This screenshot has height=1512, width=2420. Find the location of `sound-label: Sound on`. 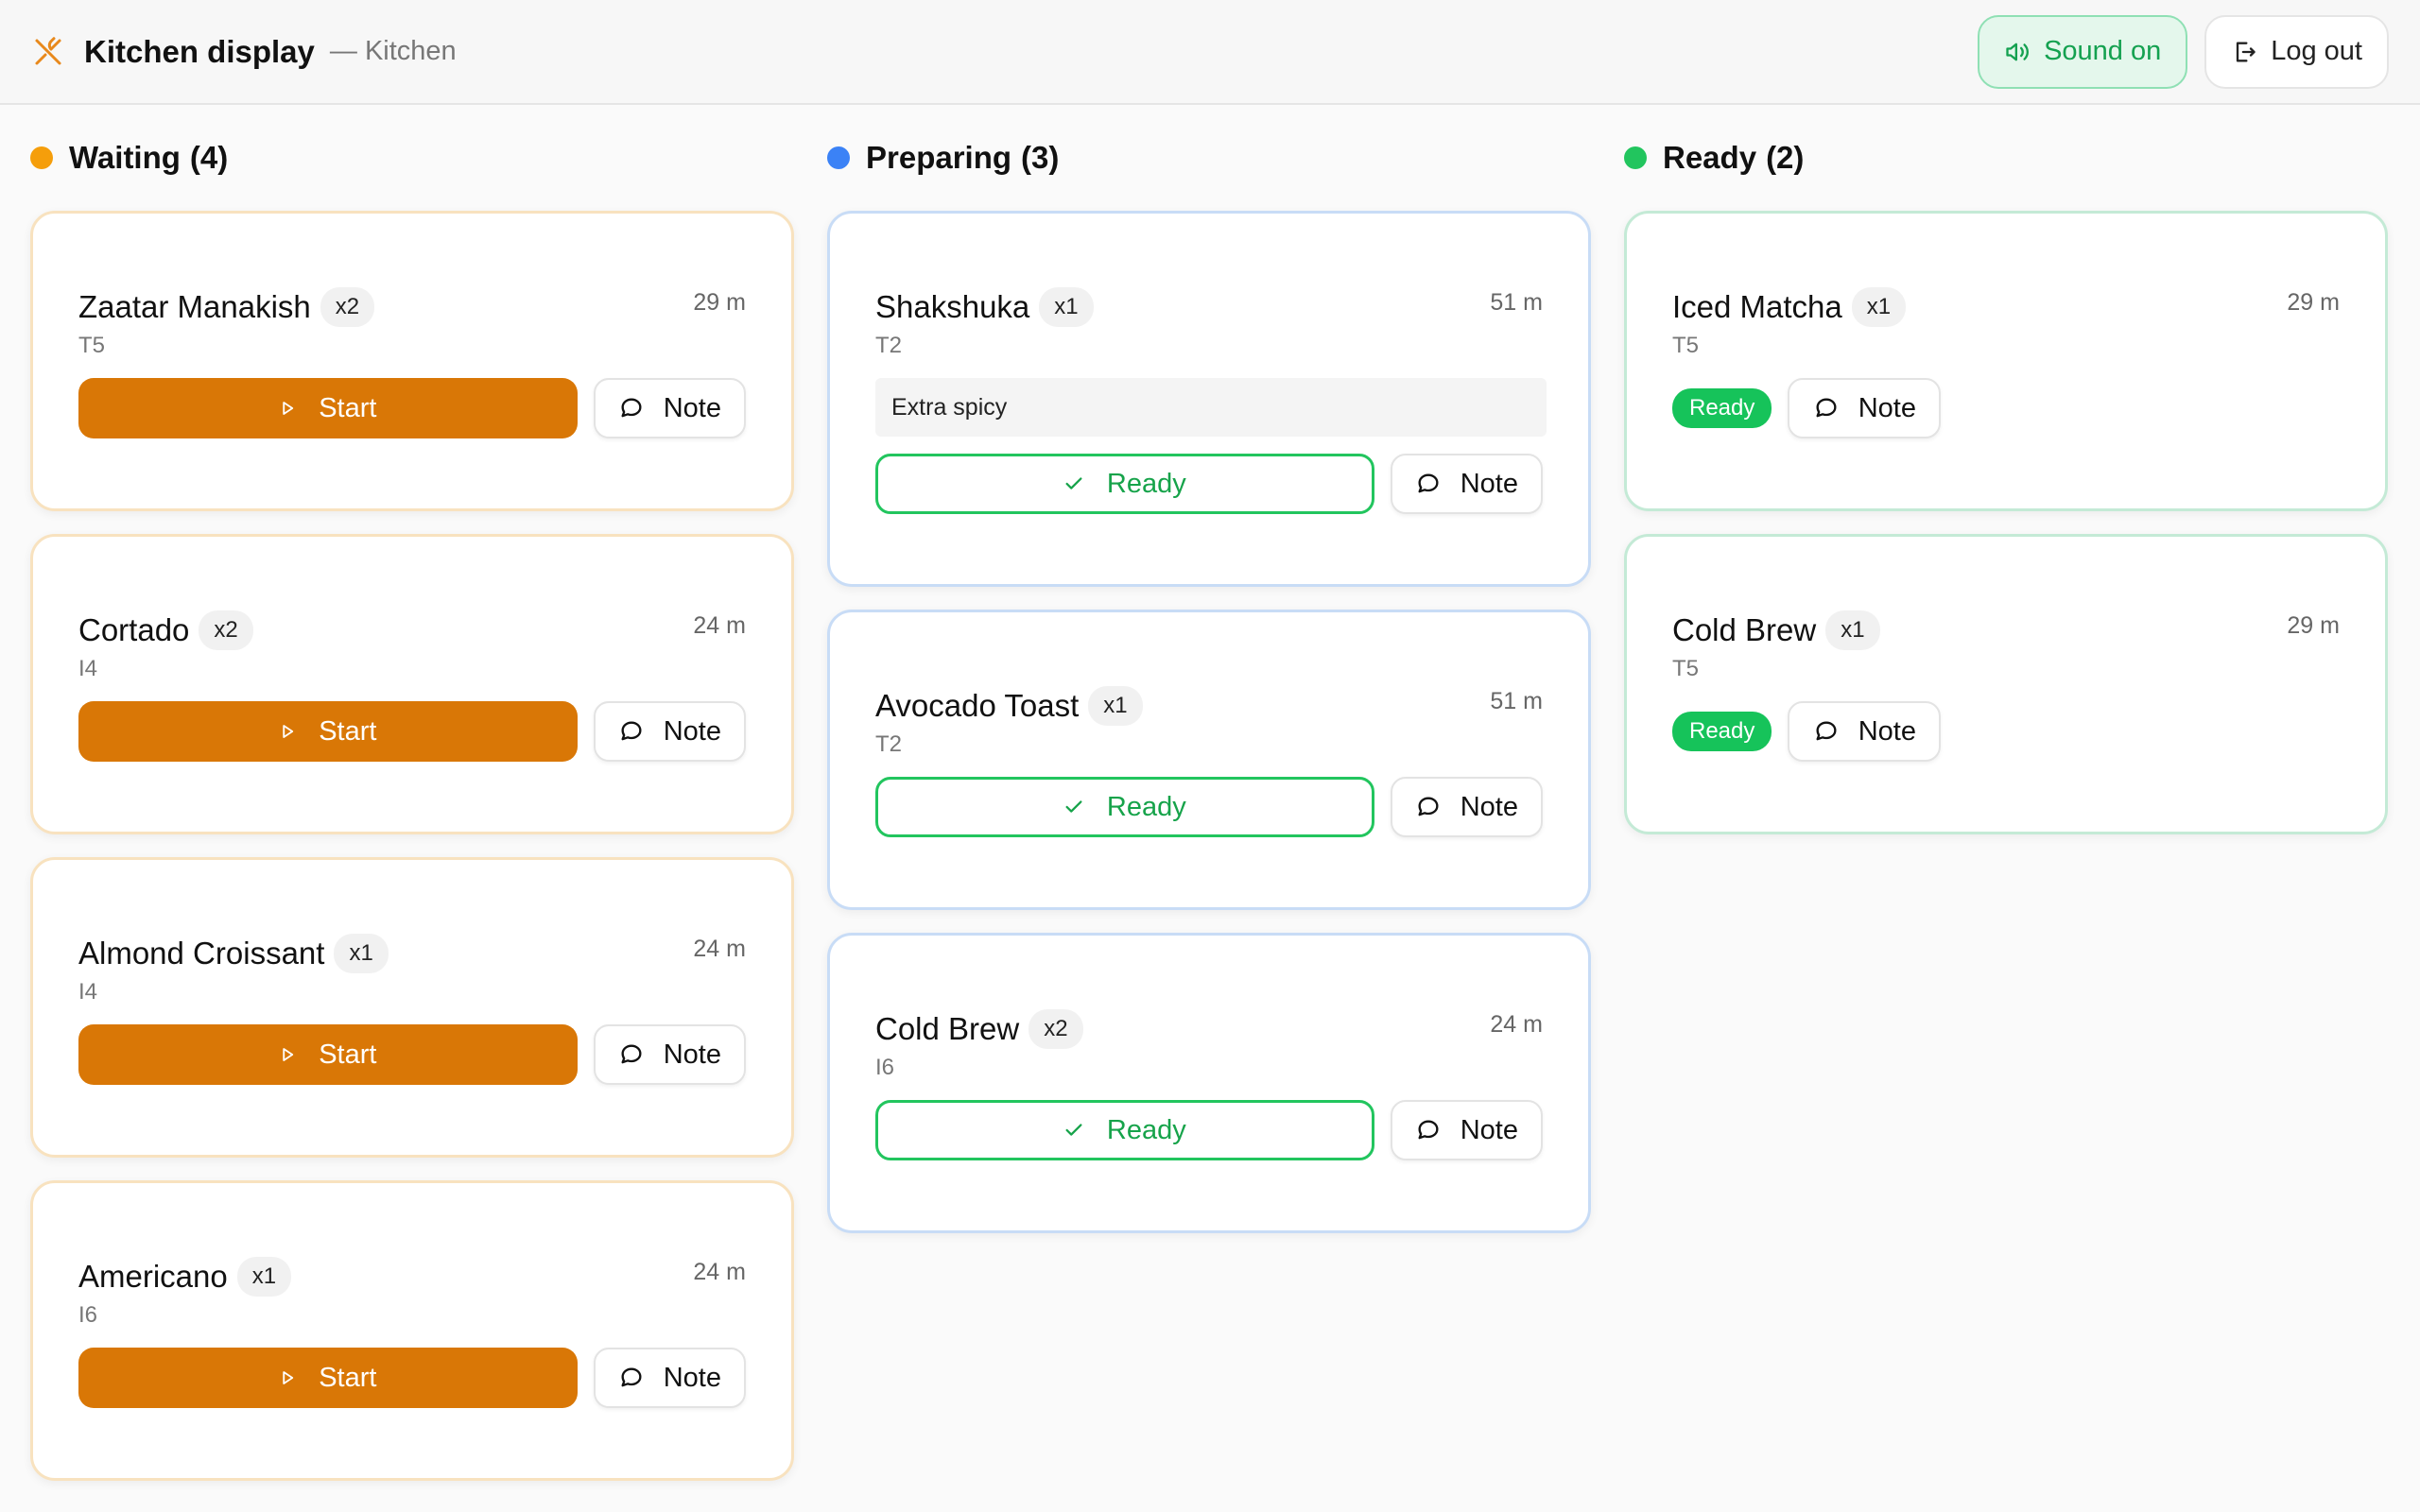

sound-label: Sound on is located at coordinates (2103, 51).